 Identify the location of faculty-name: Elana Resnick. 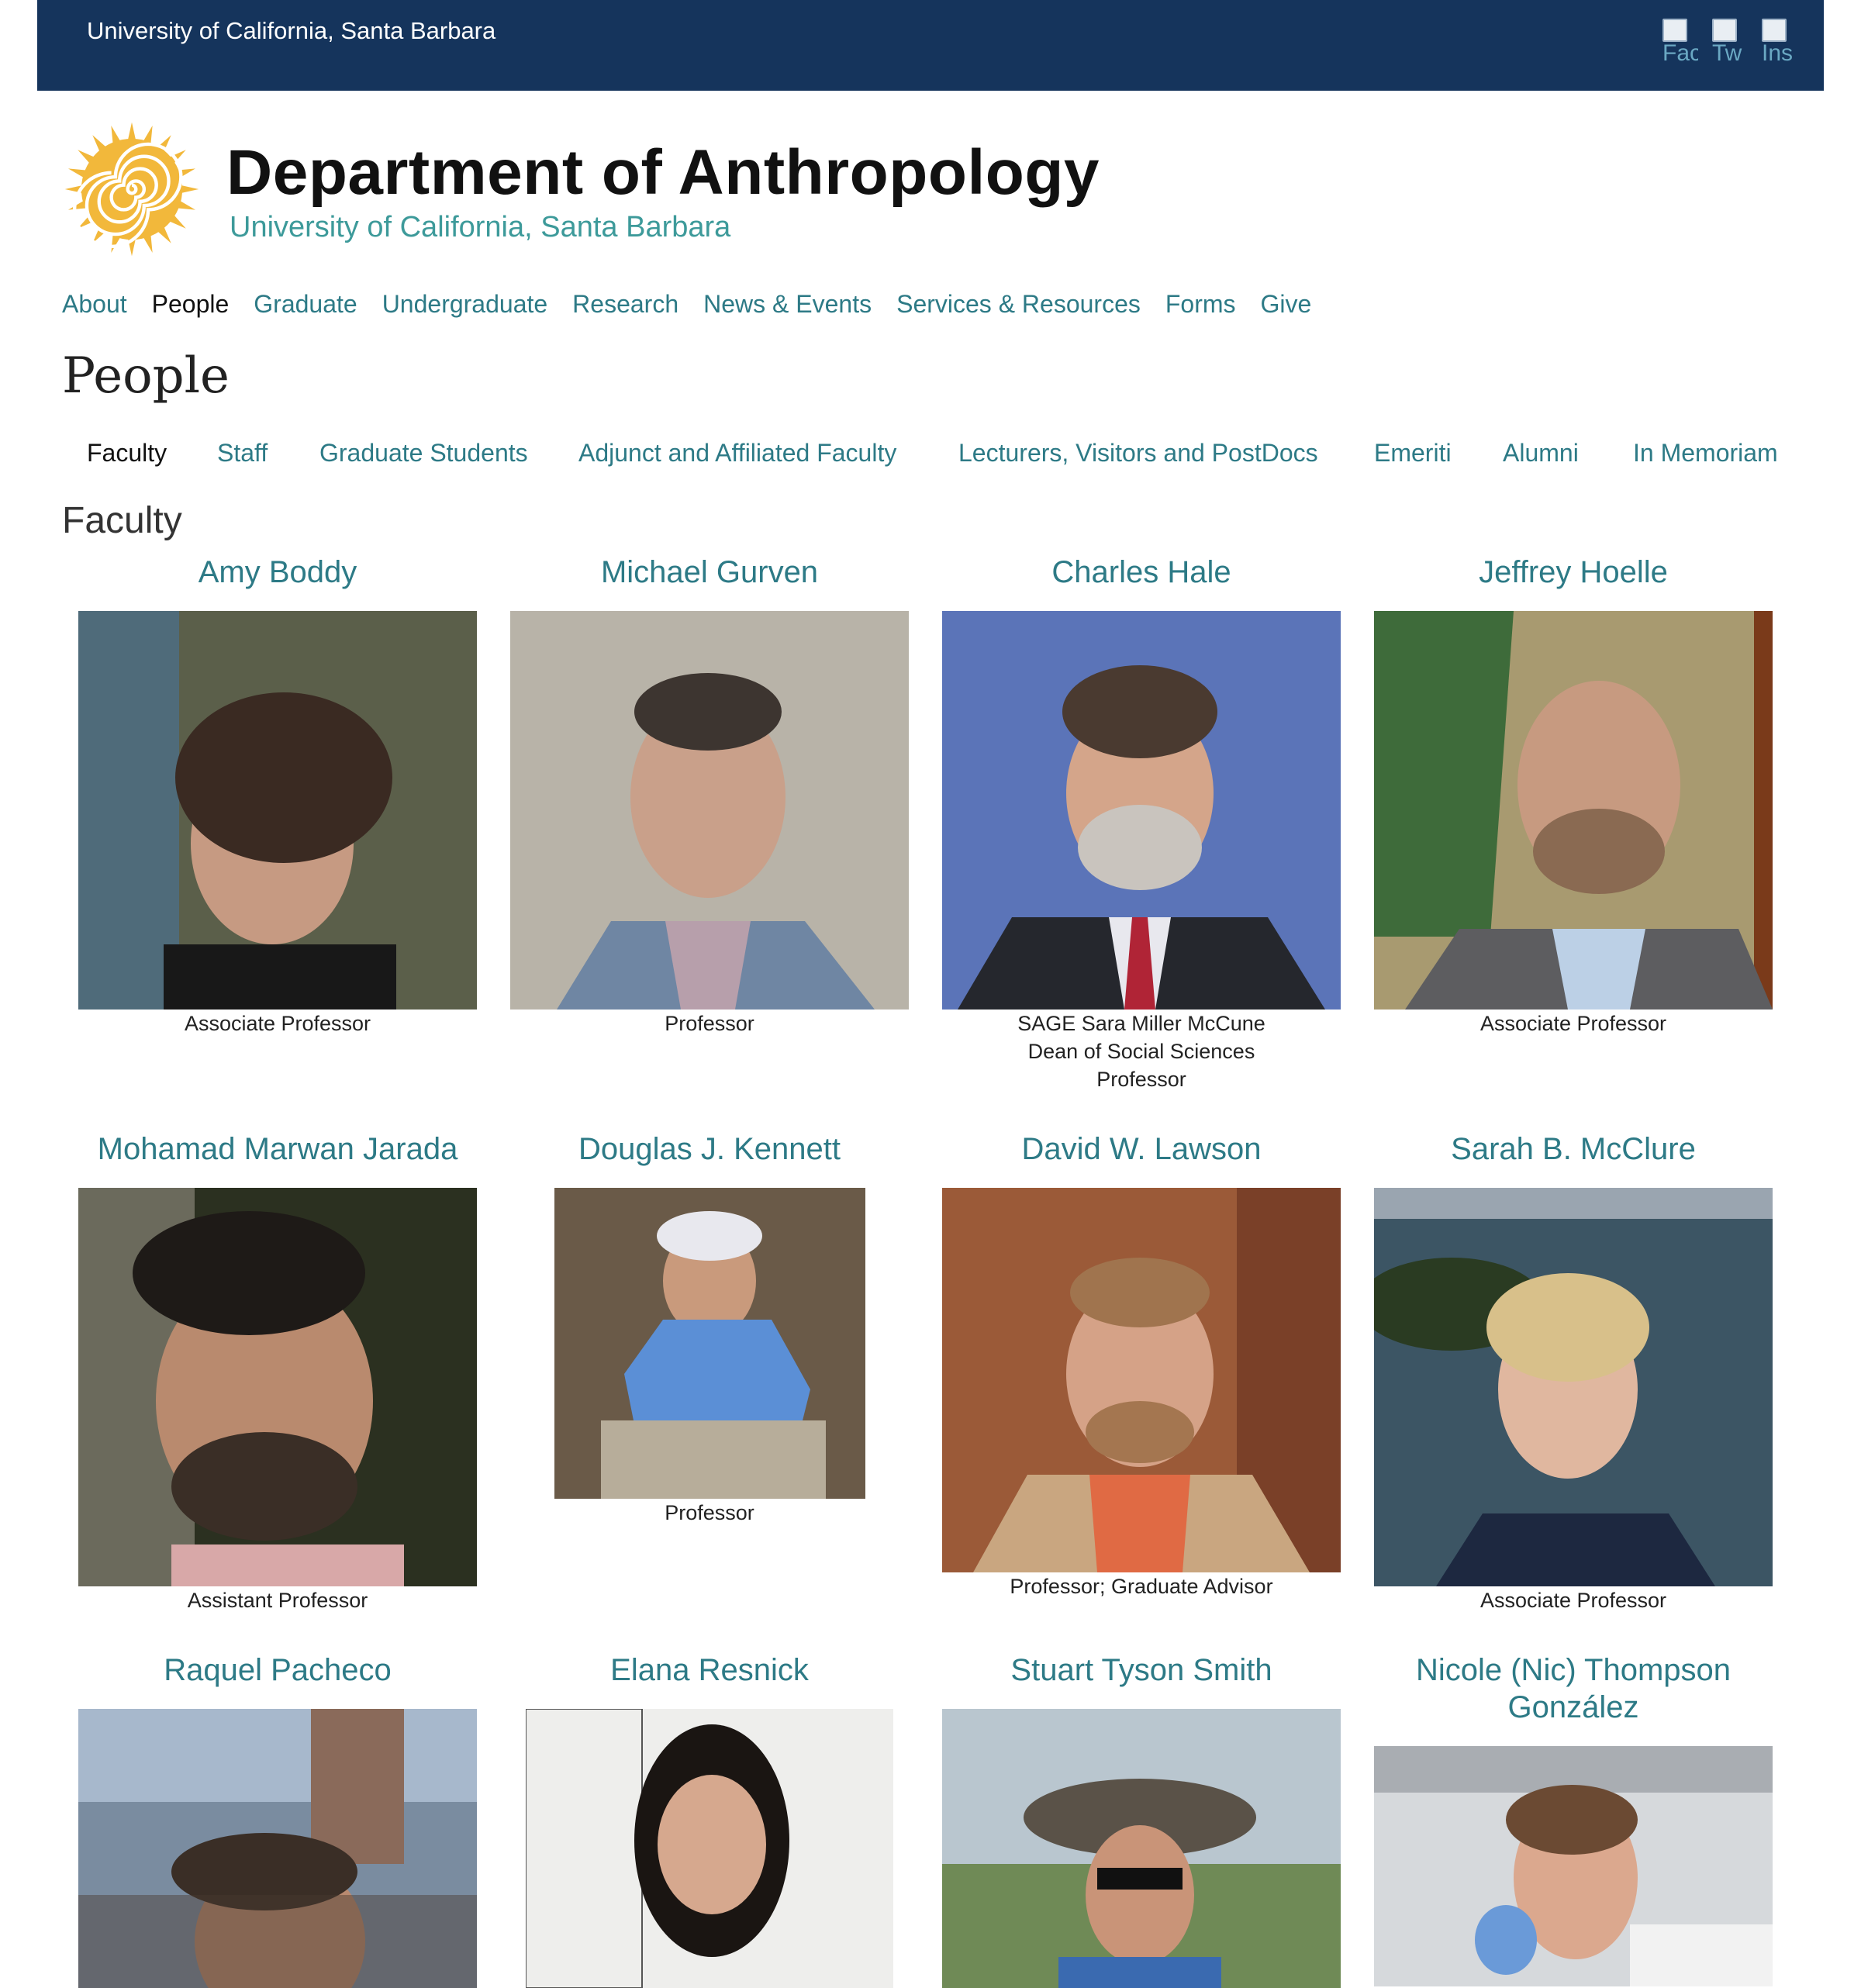
(709, 1670).